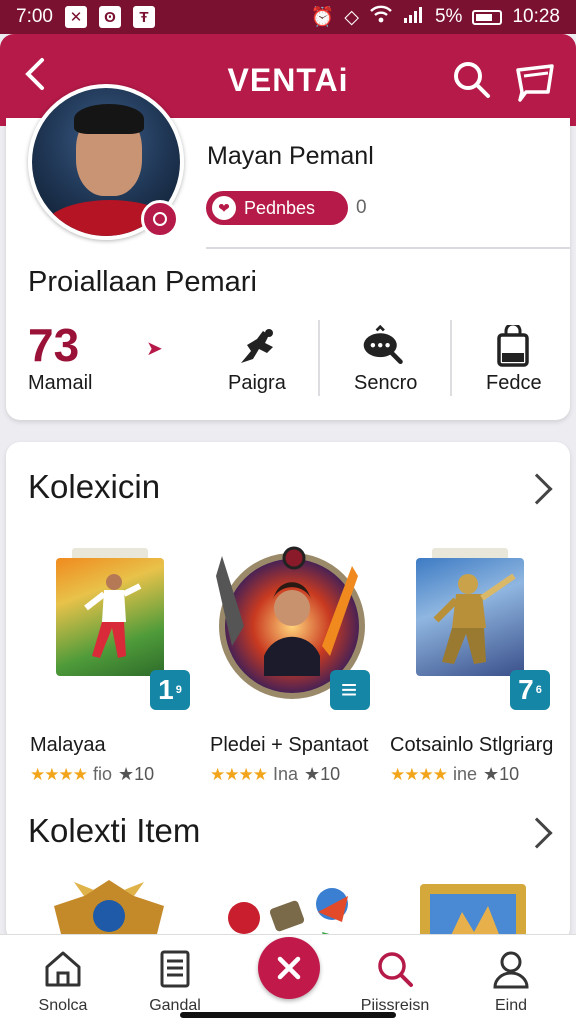 This screenshot has width=576, height=1024. What do you see at coordinates (170, 690) in the screenshot?
I see `count-badge: 19` at bounding box center [170, 690].